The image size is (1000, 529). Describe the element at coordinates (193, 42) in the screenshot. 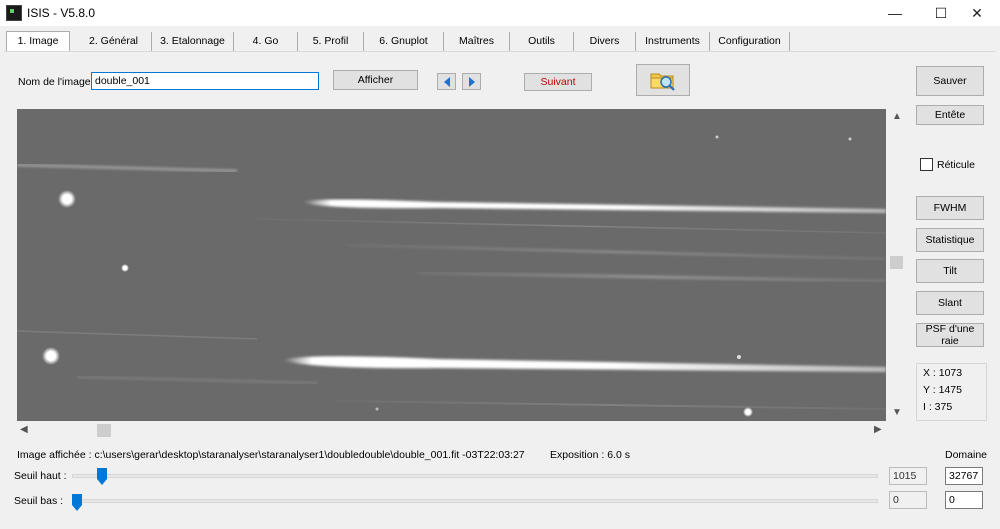

I see `tab-etalonnage: 3. Etalonnage` at that location.